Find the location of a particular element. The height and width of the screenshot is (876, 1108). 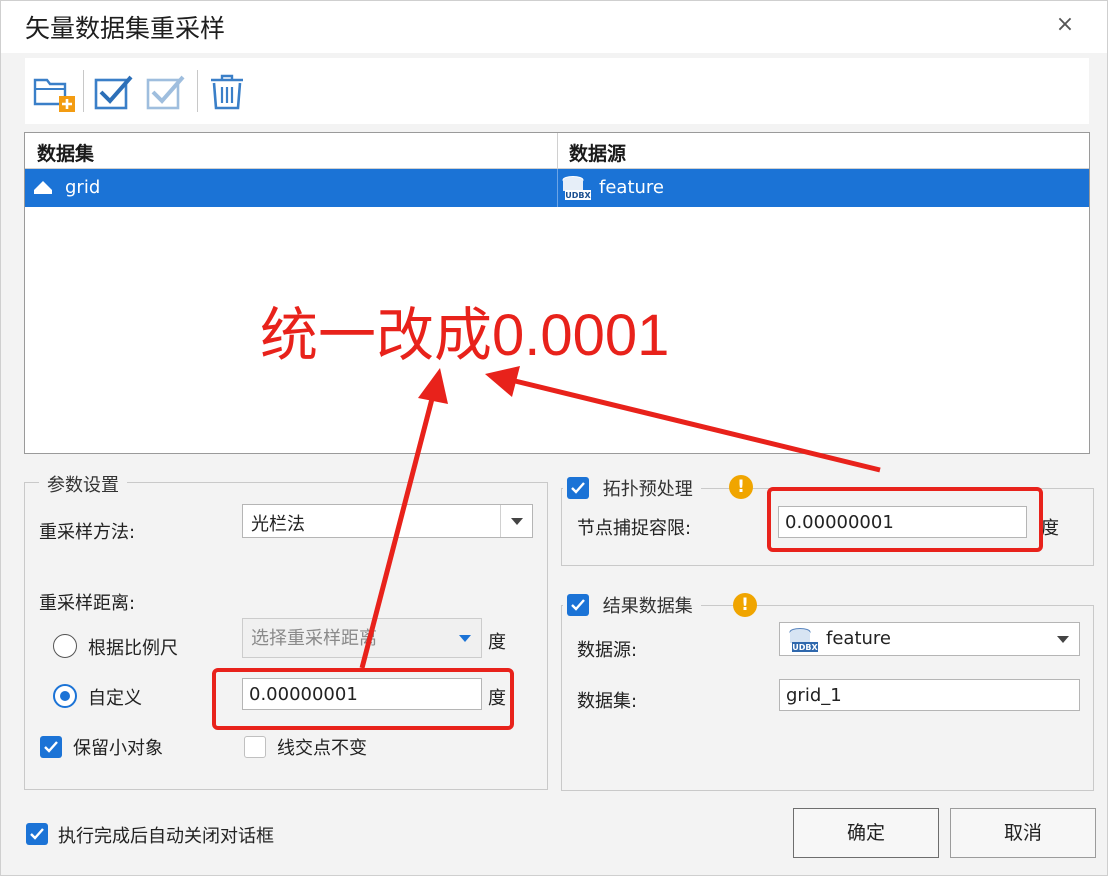

topology-legend-wrap: 拓扑预处理 is located at coordinates (632, 488).